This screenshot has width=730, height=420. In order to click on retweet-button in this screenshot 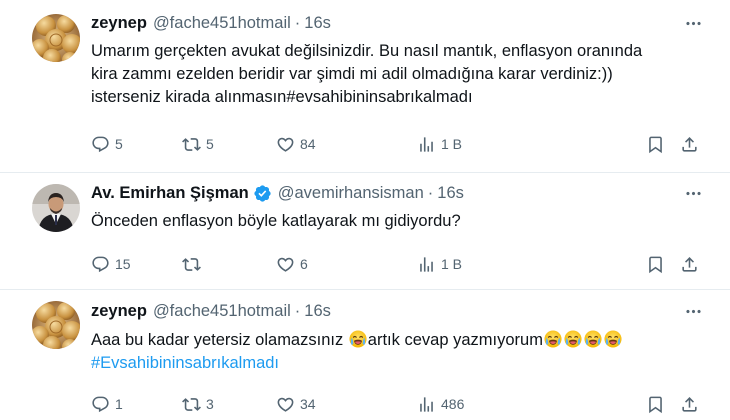, I will do `click(194, 264)`.